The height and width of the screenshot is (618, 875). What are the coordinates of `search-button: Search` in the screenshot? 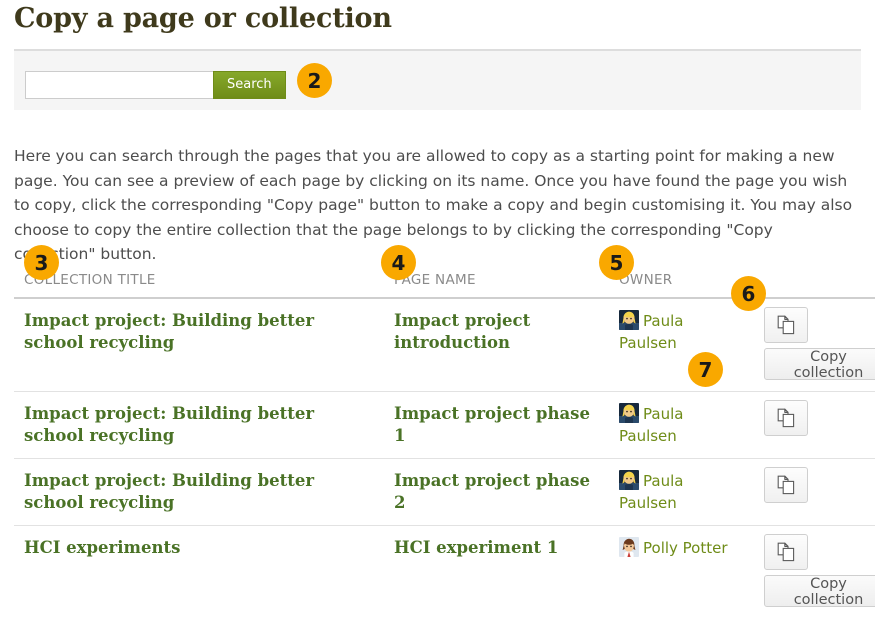 It's located at (249, 85).